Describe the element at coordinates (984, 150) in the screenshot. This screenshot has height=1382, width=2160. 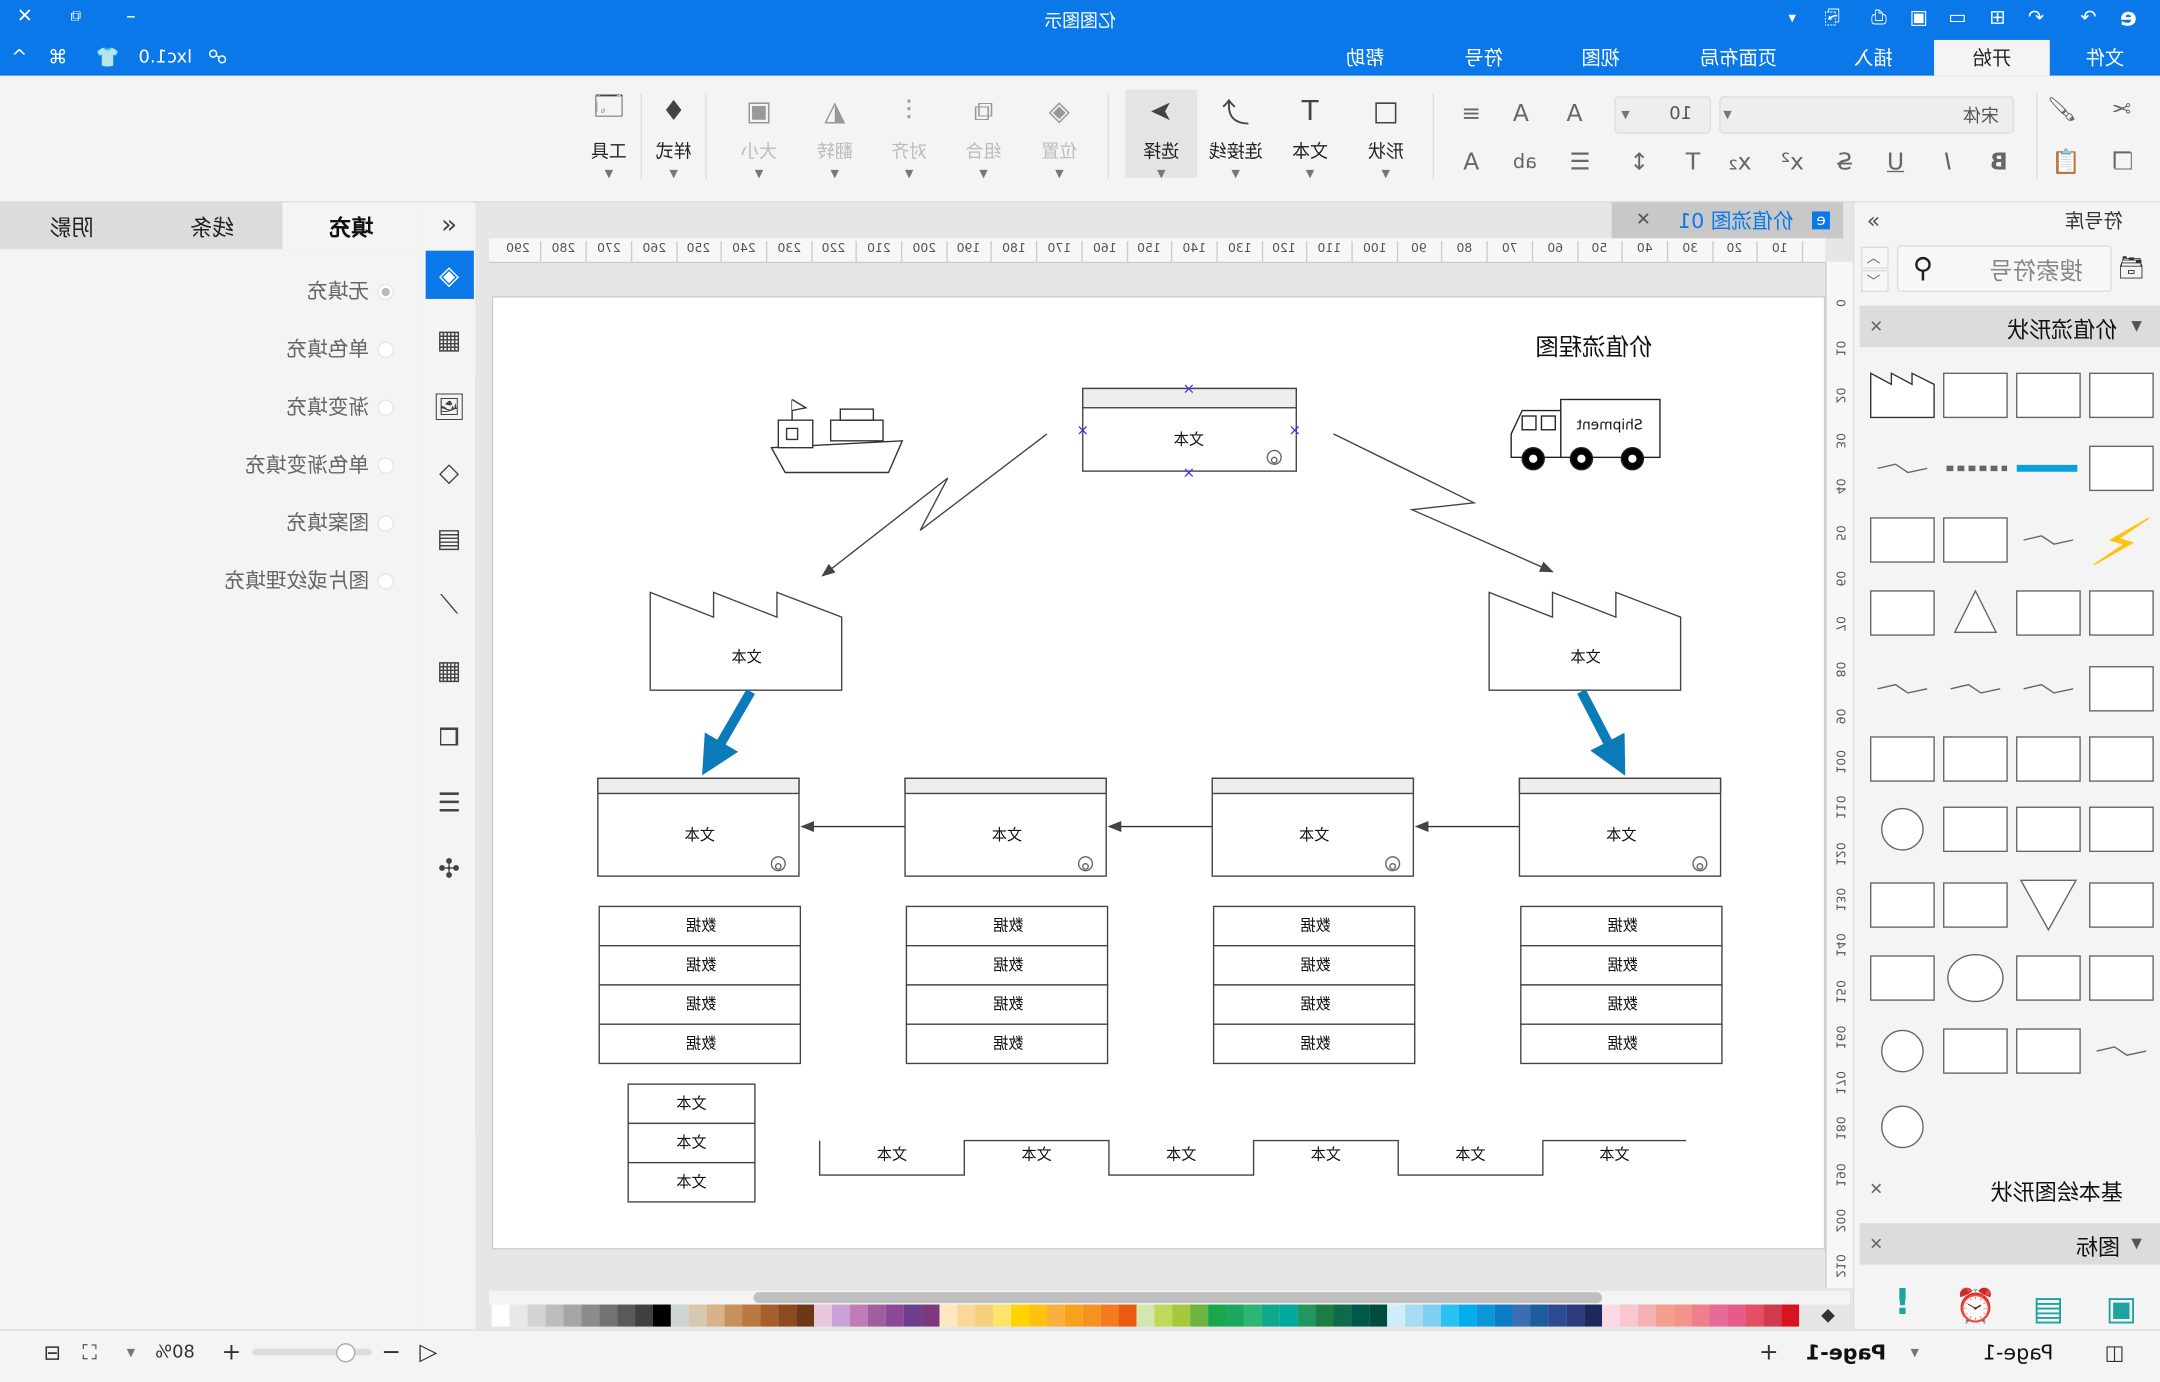
I see `ribbon-button-label: 组合` at that location.